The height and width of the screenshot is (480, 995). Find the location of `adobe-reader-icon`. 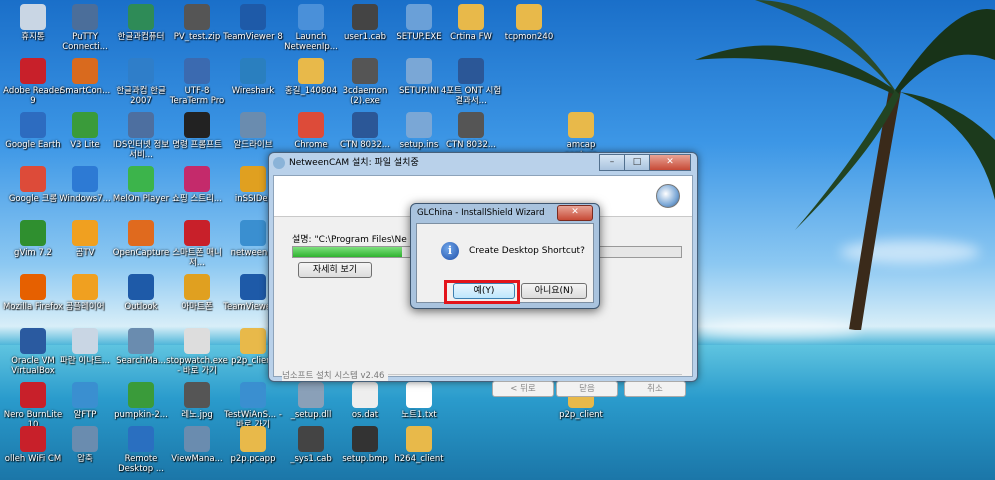

adobe-reader-icon is located at coordinates (33, 71).